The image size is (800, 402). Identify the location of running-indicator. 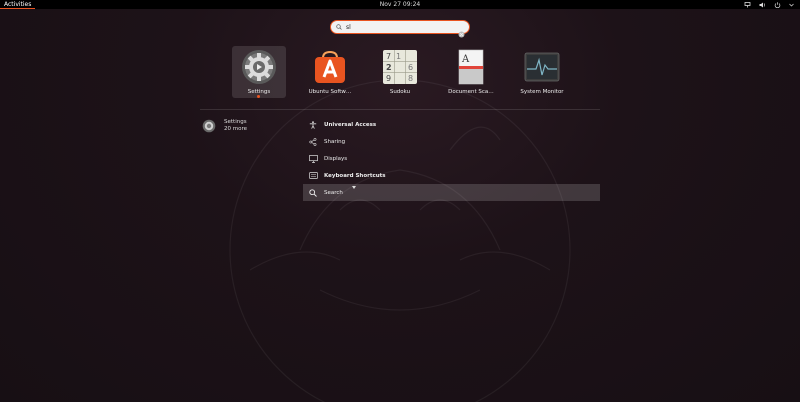
(258, 96).